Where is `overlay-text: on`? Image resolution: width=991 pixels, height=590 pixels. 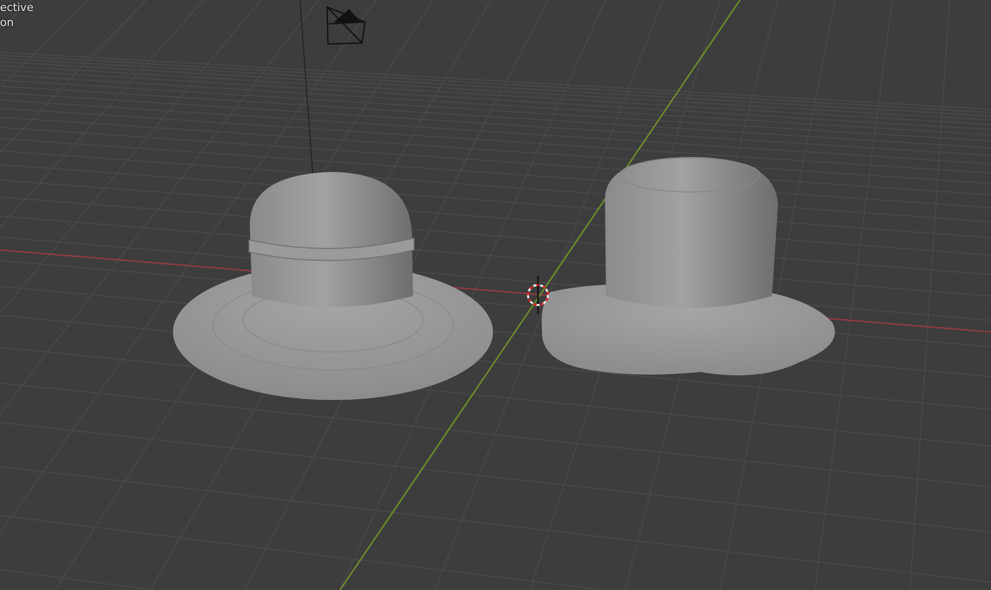 overlay-text: on is located at coordinates (7, 22).